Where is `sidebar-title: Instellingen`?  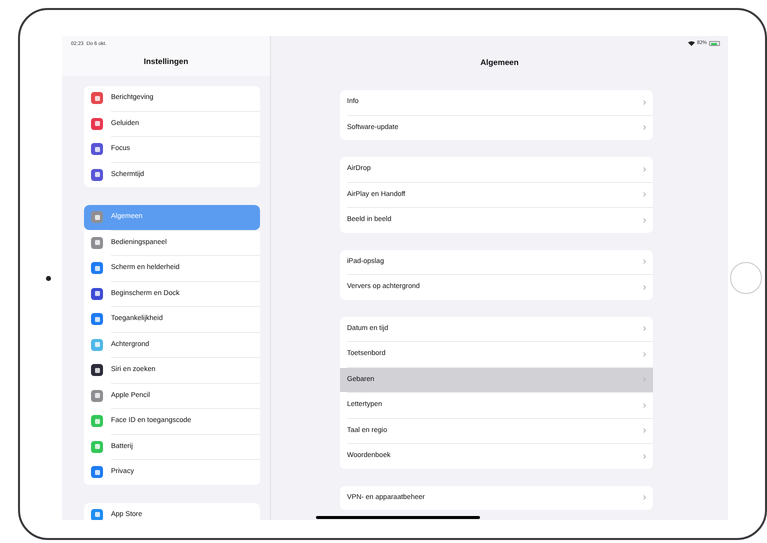
sidebar-title: Instellingen is located at coordinates (166, 61).